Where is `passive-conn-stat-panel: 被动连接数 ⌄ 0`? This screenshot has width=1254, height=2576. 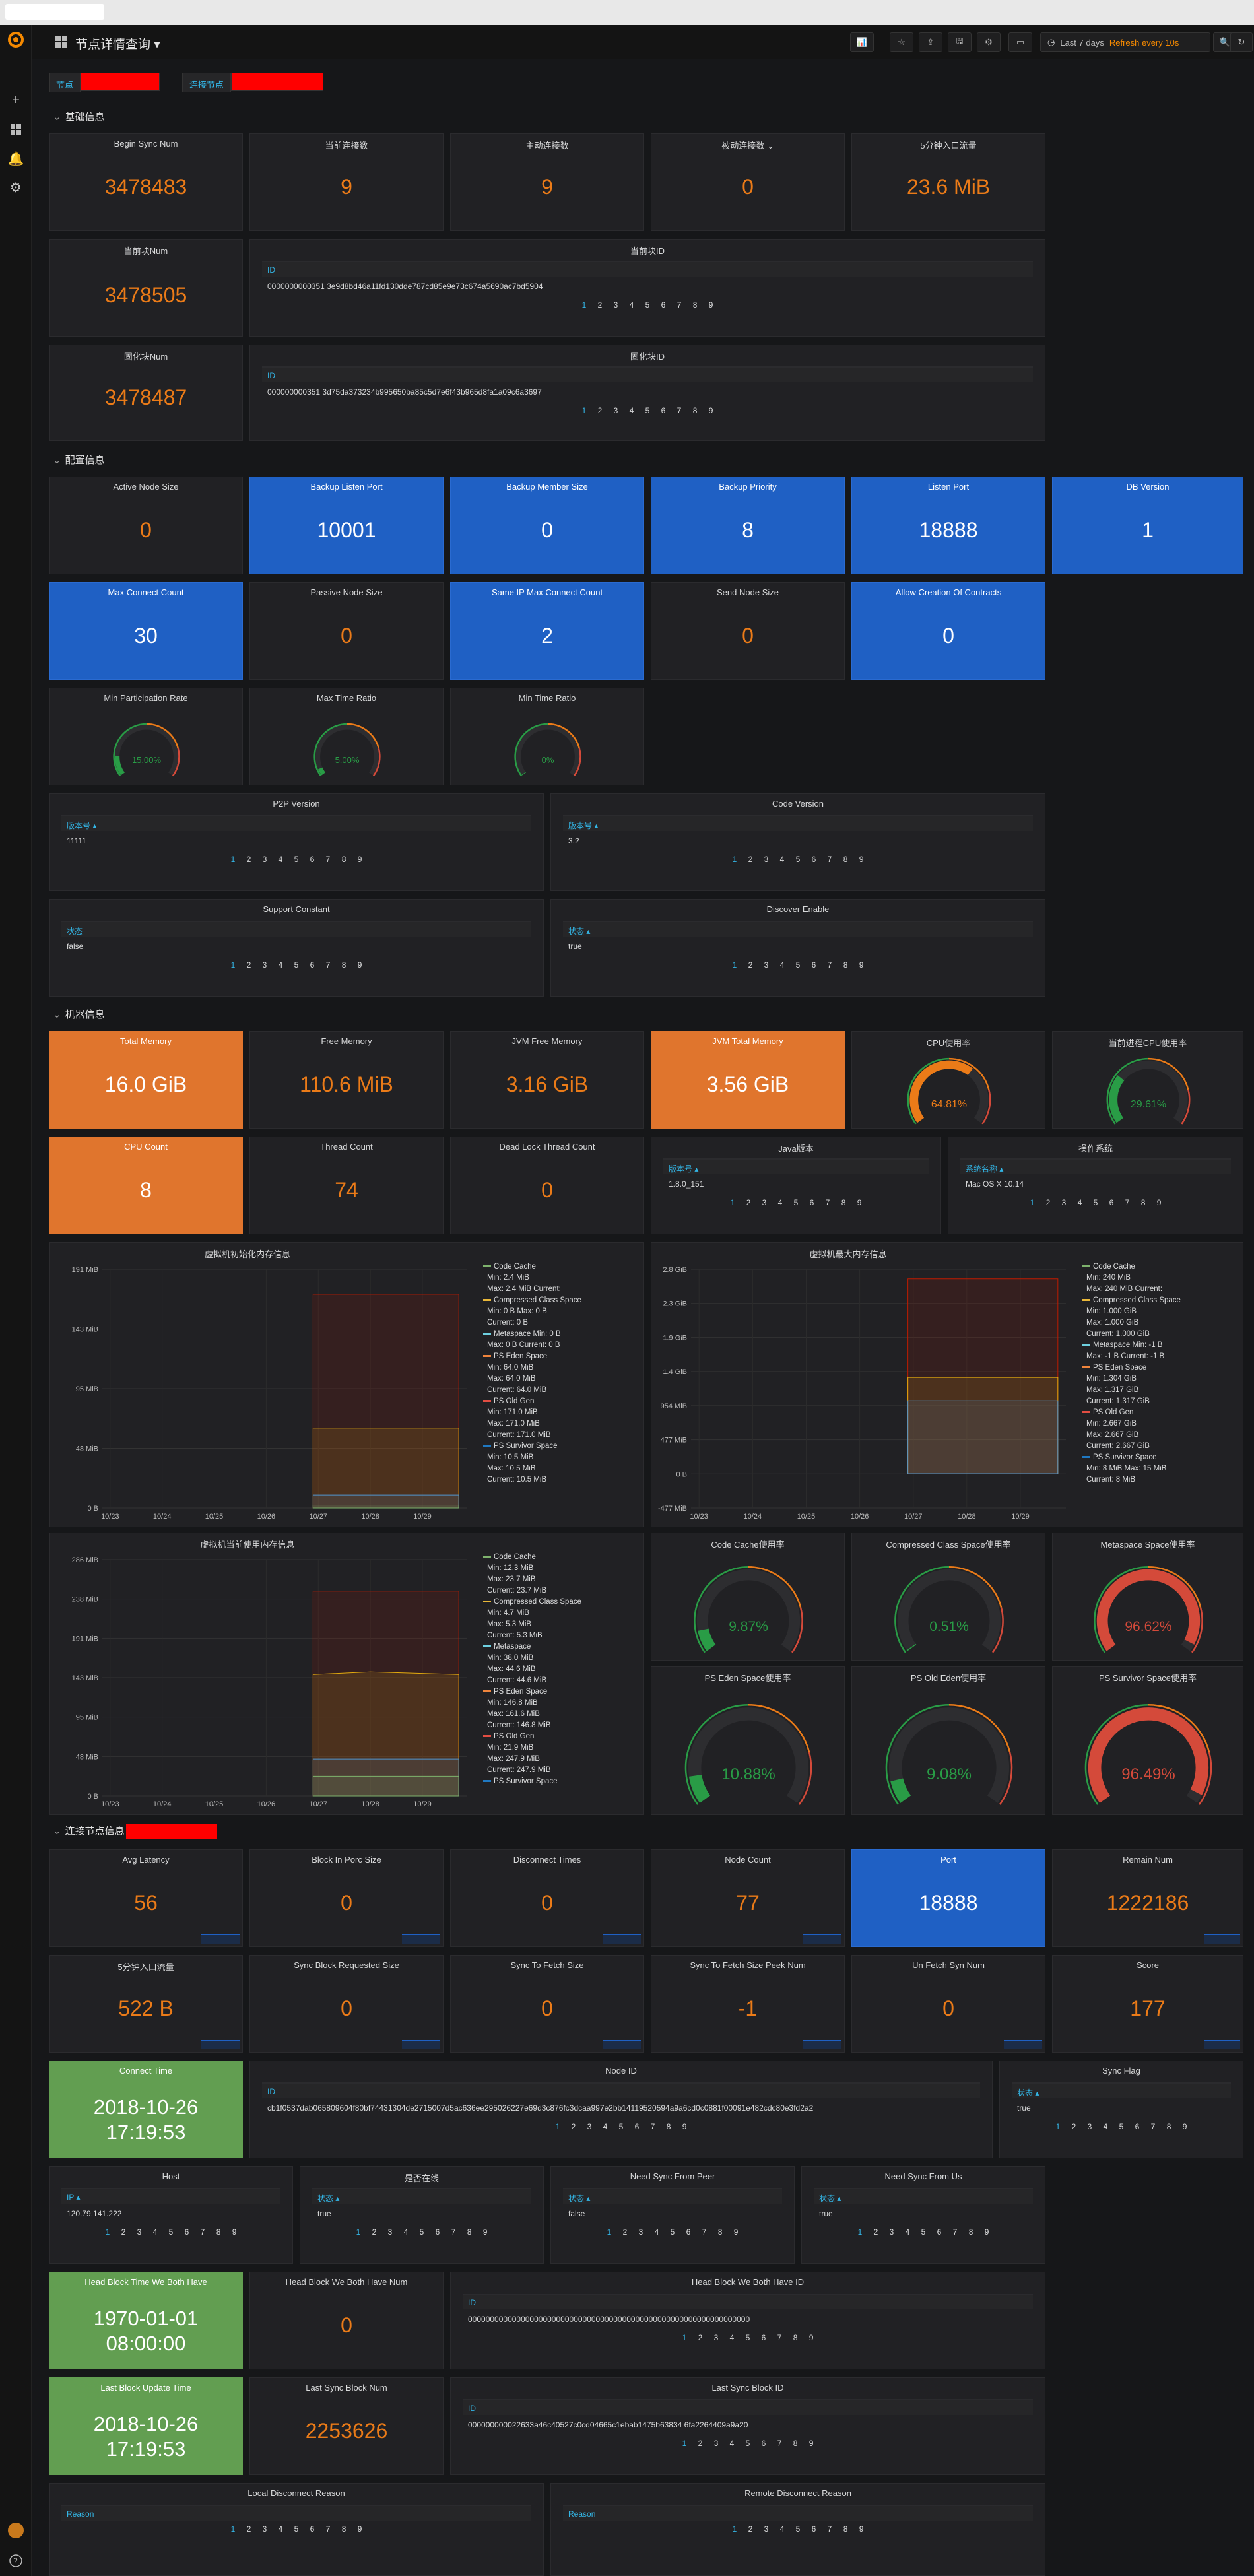
passive-conn-stat-panel: 被动连接数 ⌄ 0 is located at coordinates (748, 182).